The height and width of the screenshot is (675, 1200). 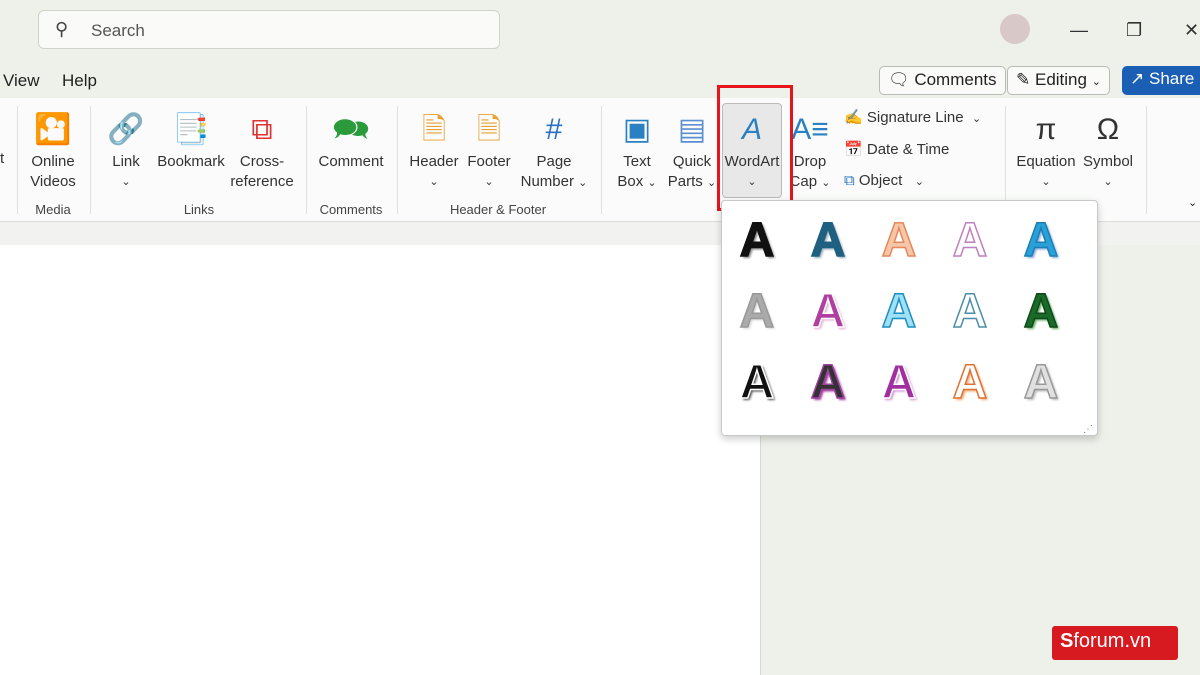 I want to click on avatar, so click(x=1015, y=29).